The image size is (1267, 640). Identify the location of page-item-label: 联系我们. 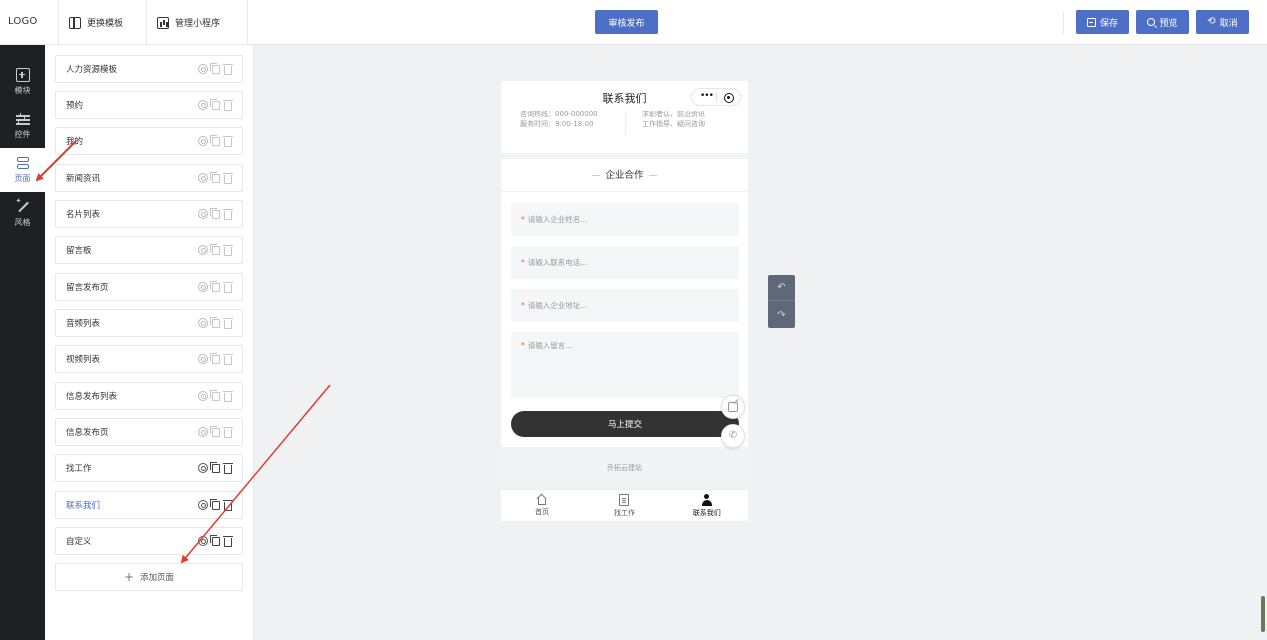
(83, 506).